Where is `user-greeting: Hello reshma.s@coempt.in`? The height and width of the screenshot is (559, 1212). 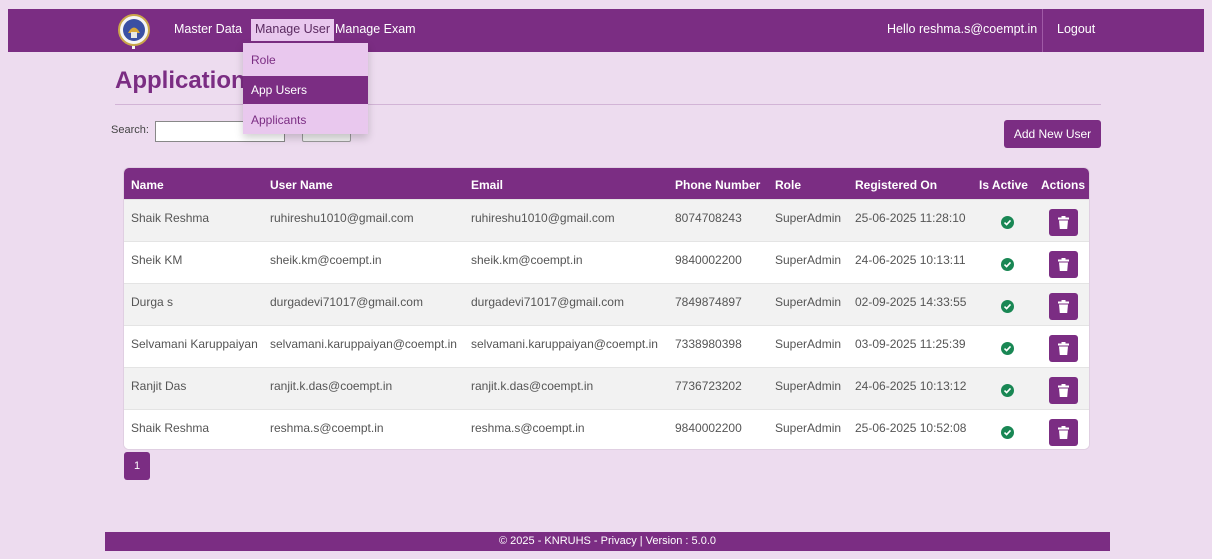
user-greeting: Hello reshma.s@coempt.in is located at coordinates (962, 29).